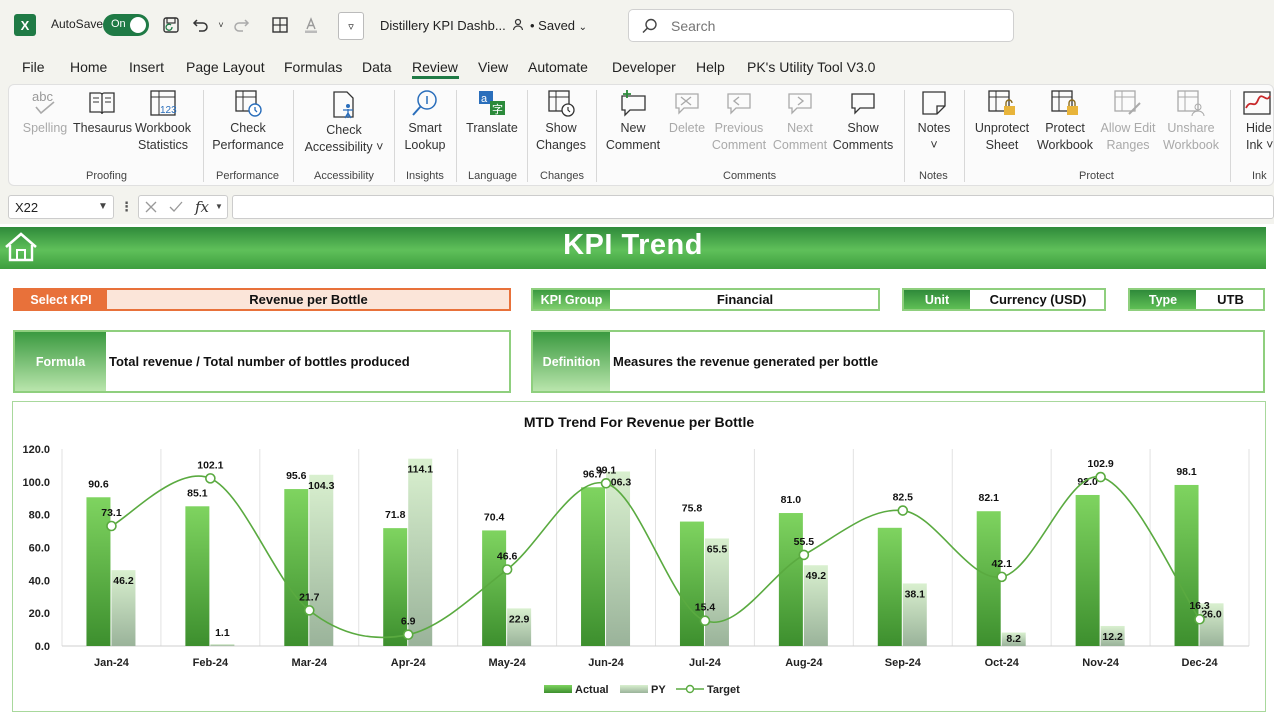 Image resolution: width=1274 pixels, height=720 pixels. Describe the element at coordinates (248, 121) in the screenshot. I see `check-performance-button: Check Performance` at that location.